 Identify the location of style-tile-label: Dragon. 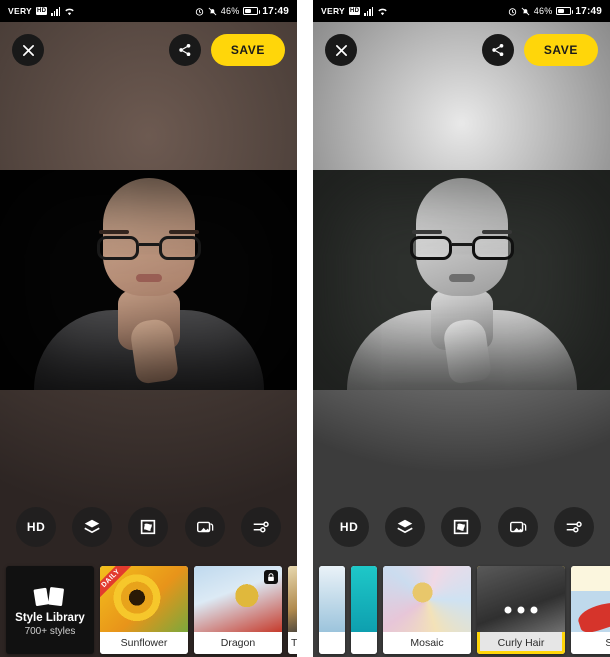
(238, 643).